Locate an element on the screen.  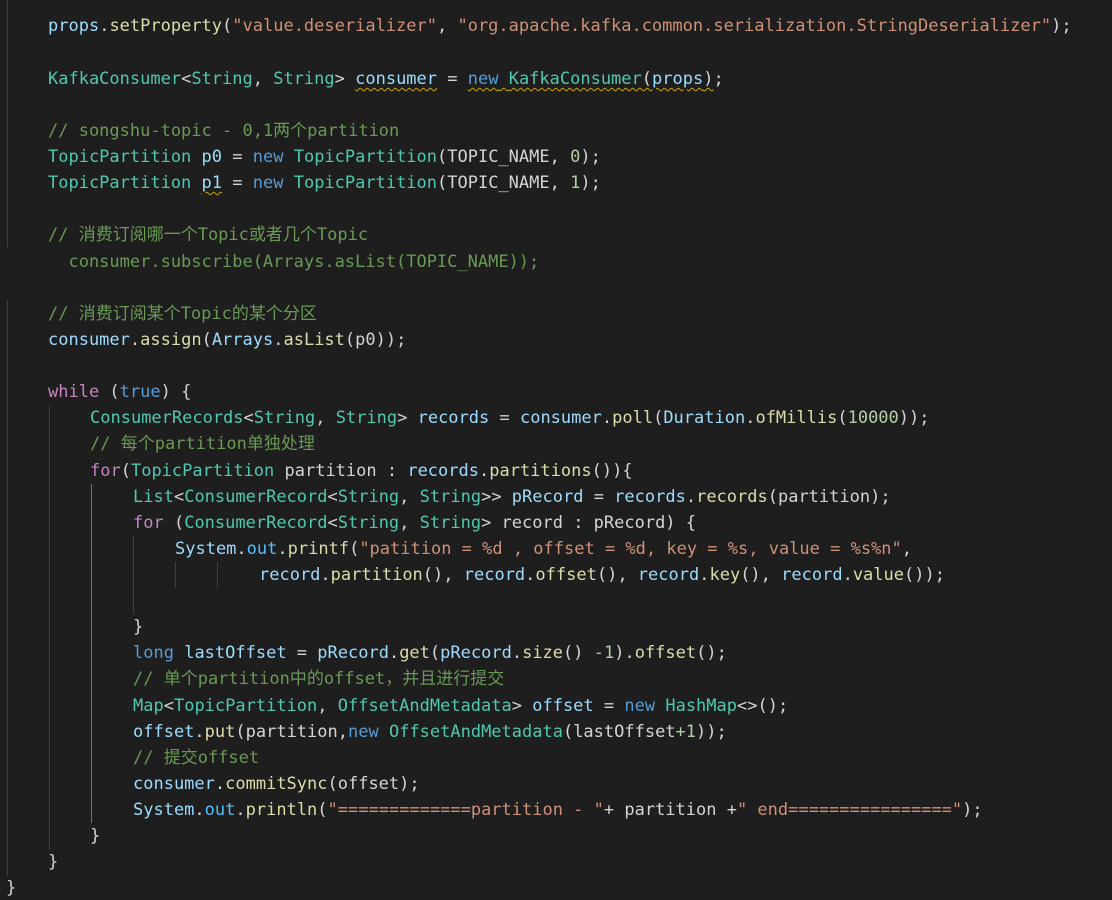
code-token: (partition, is located at coordinates (291, 732).